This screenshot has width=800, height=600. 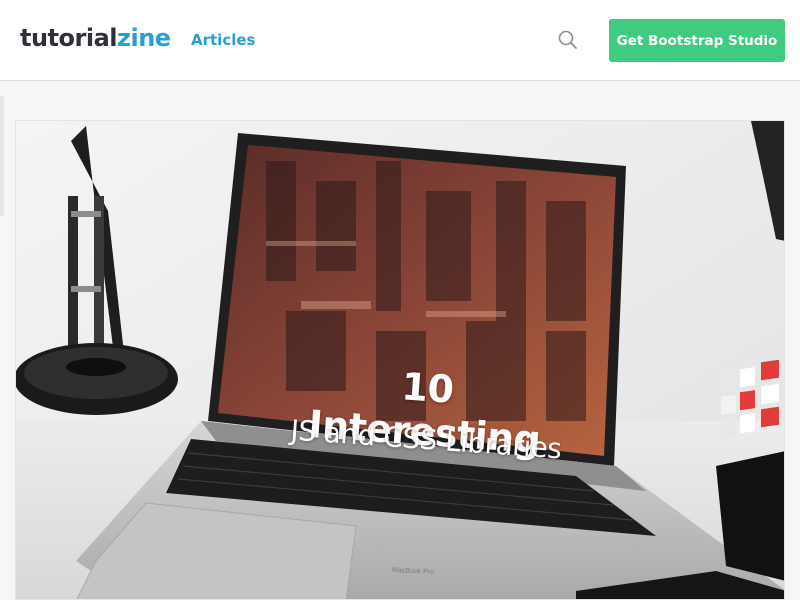 I want to click on search-button, so click(x=568, y=40).